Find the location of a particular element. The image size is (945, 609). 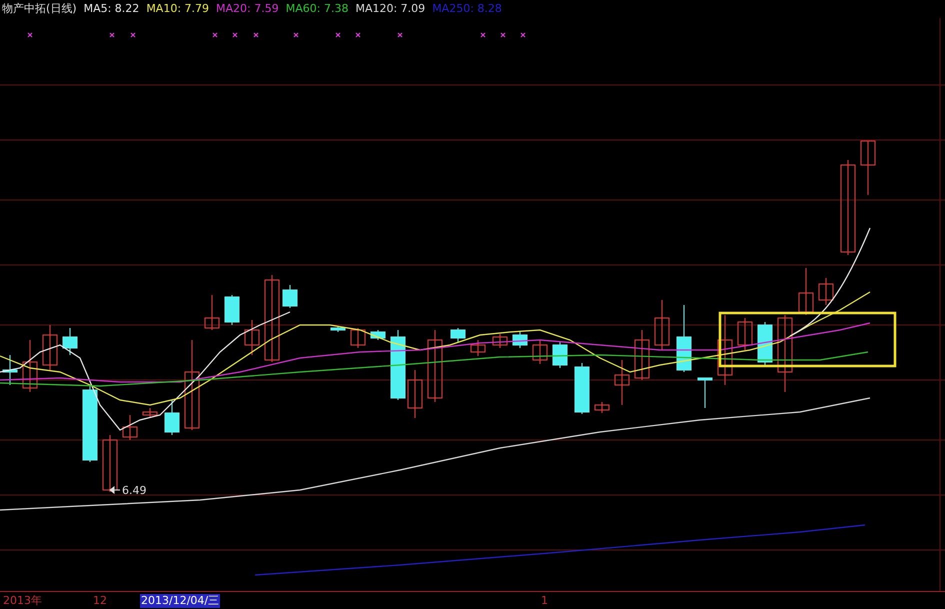

axis-date-label: 2013年 is located at coordinates (22, 601).